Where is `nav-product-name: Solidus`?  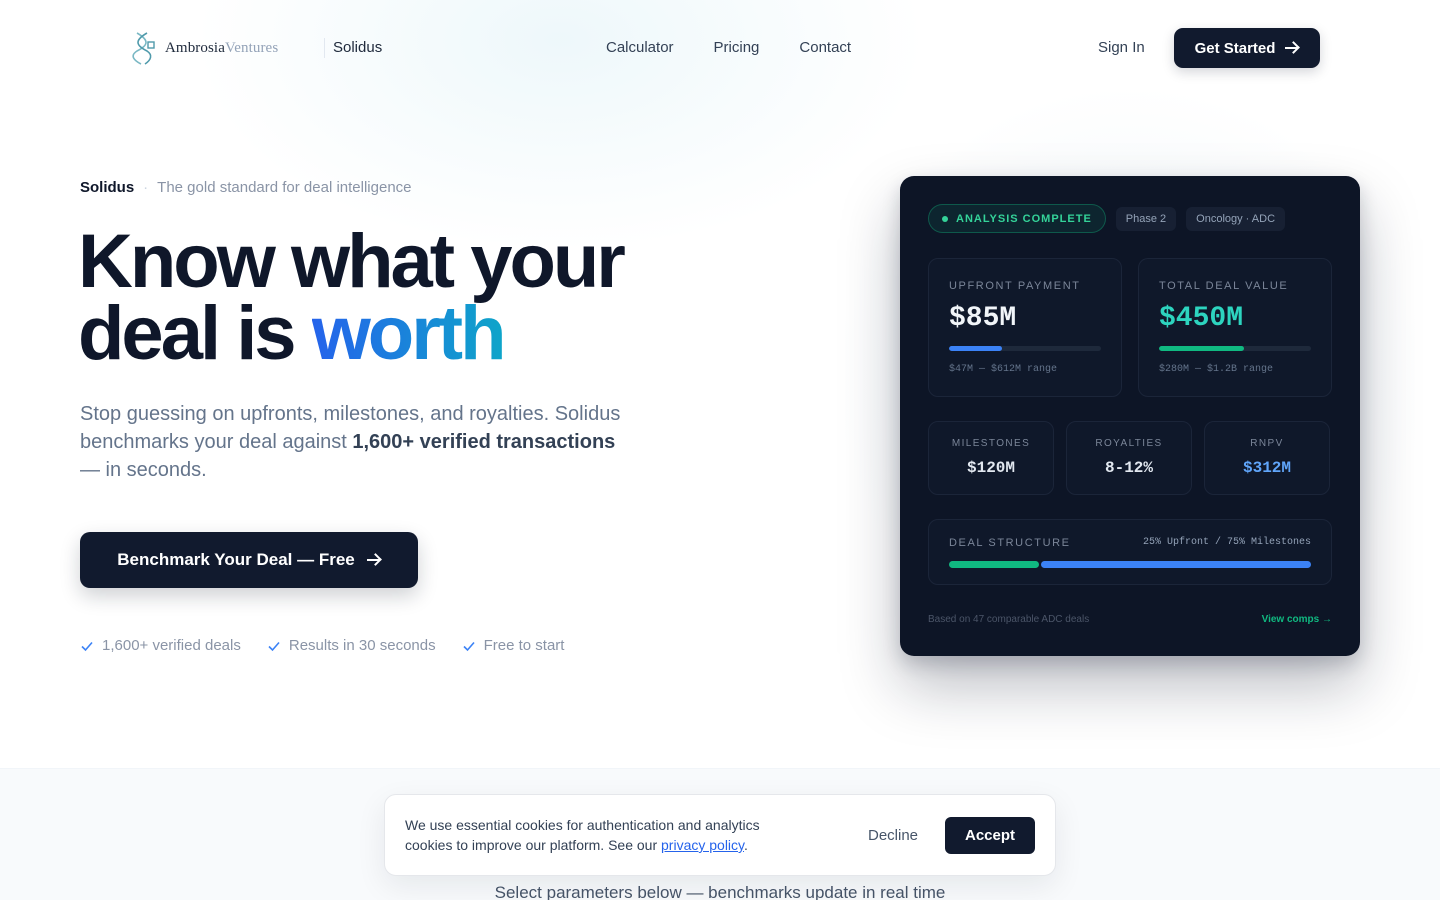 nav-product-name: Solidus is located at coordinates (357, 48).